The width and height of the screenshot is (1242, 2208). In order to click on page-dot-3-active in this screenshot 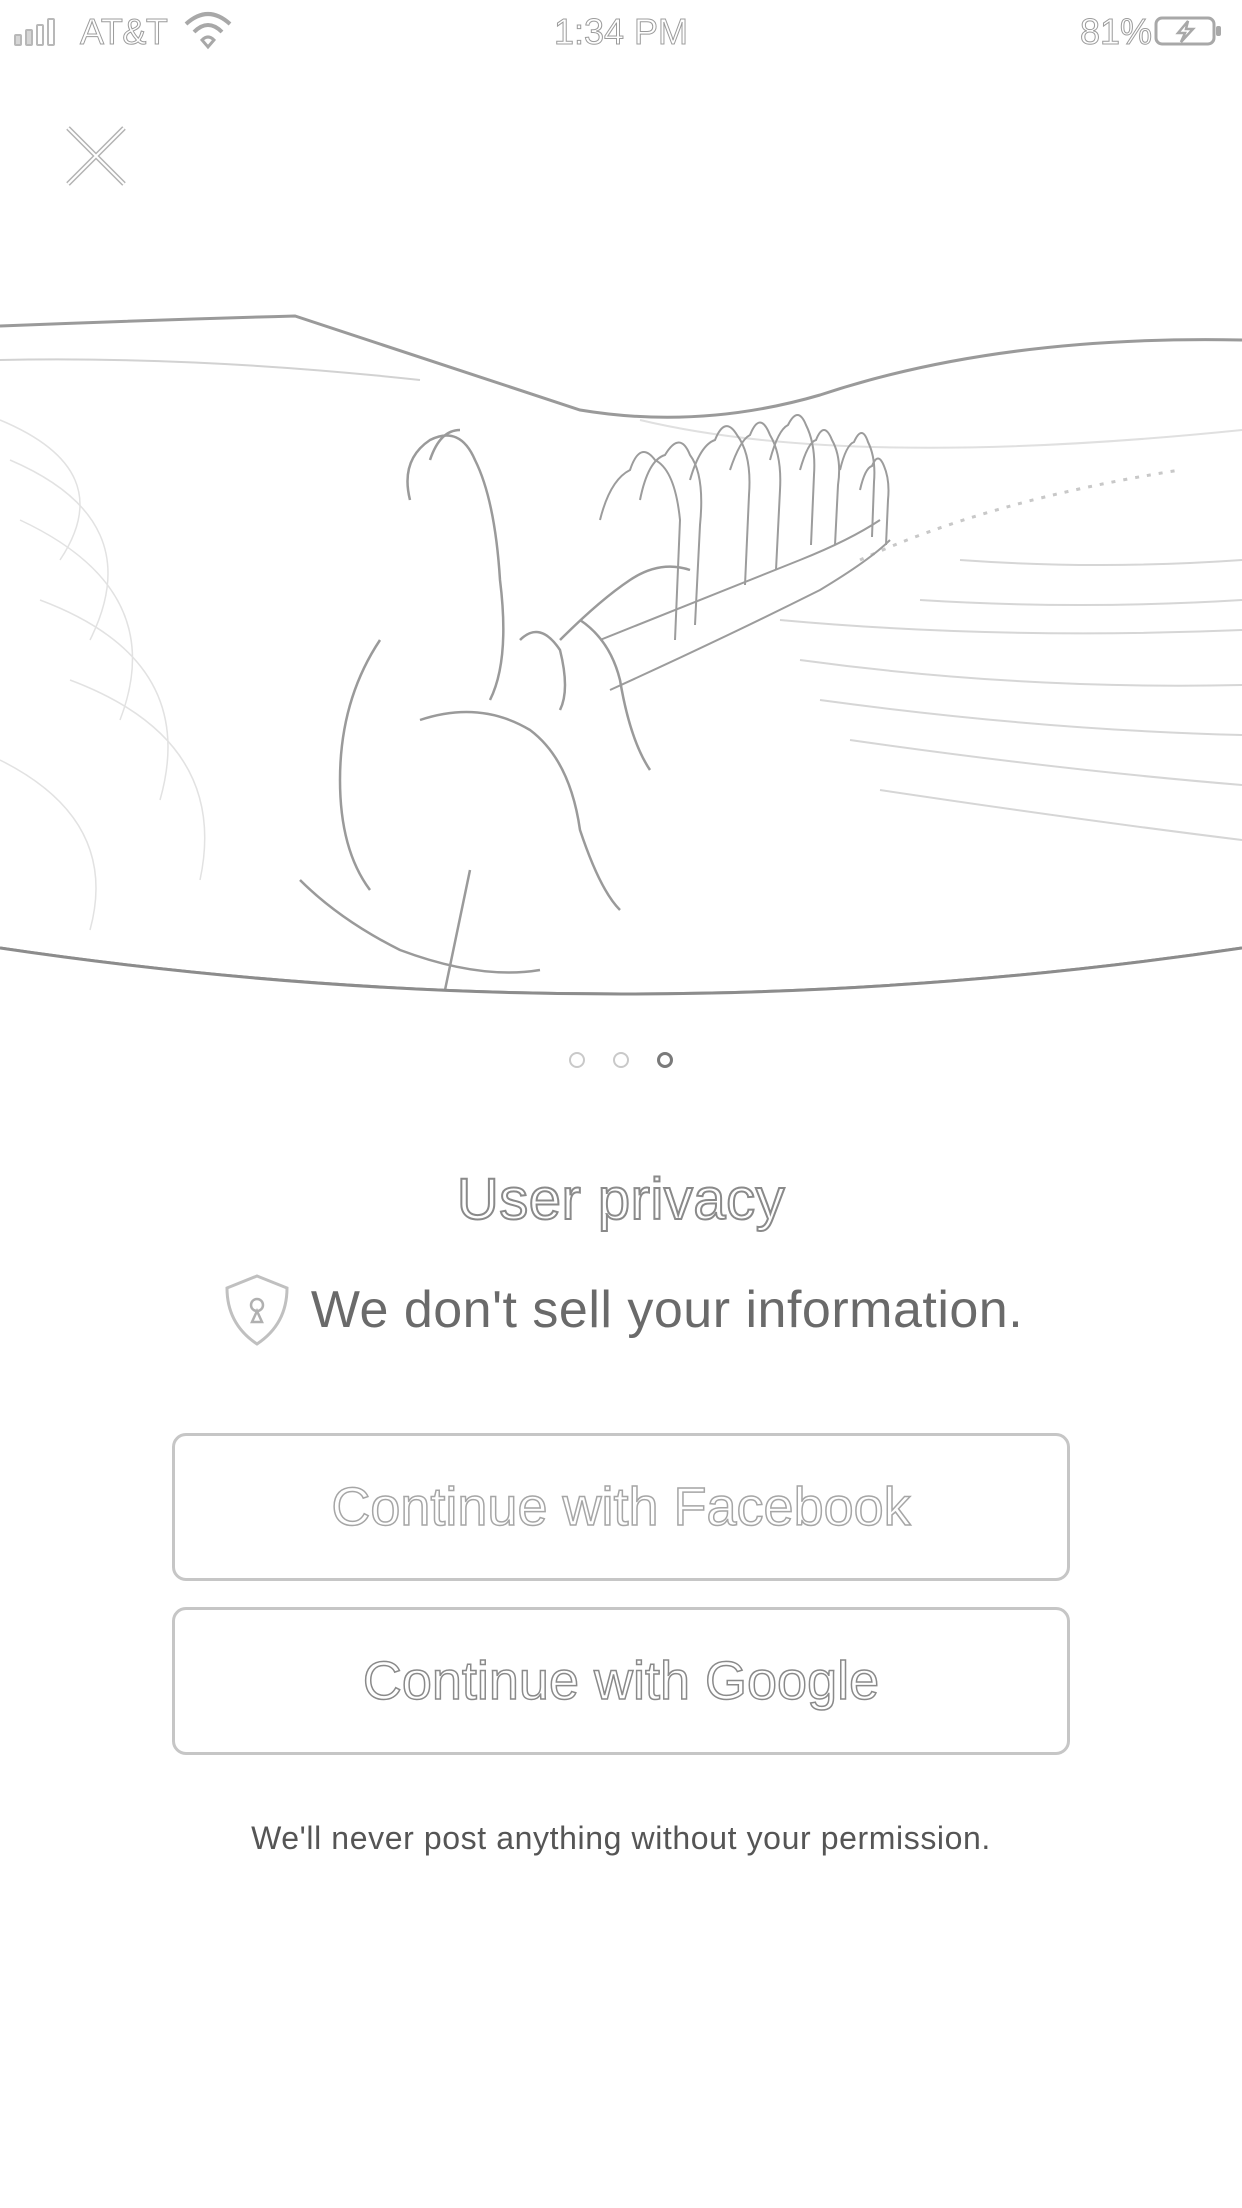, I will do `click(665, 1060)`.